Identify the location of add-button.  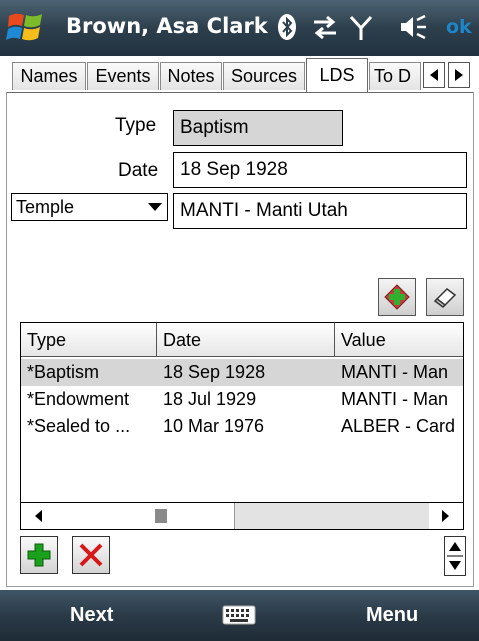
(39, 555).